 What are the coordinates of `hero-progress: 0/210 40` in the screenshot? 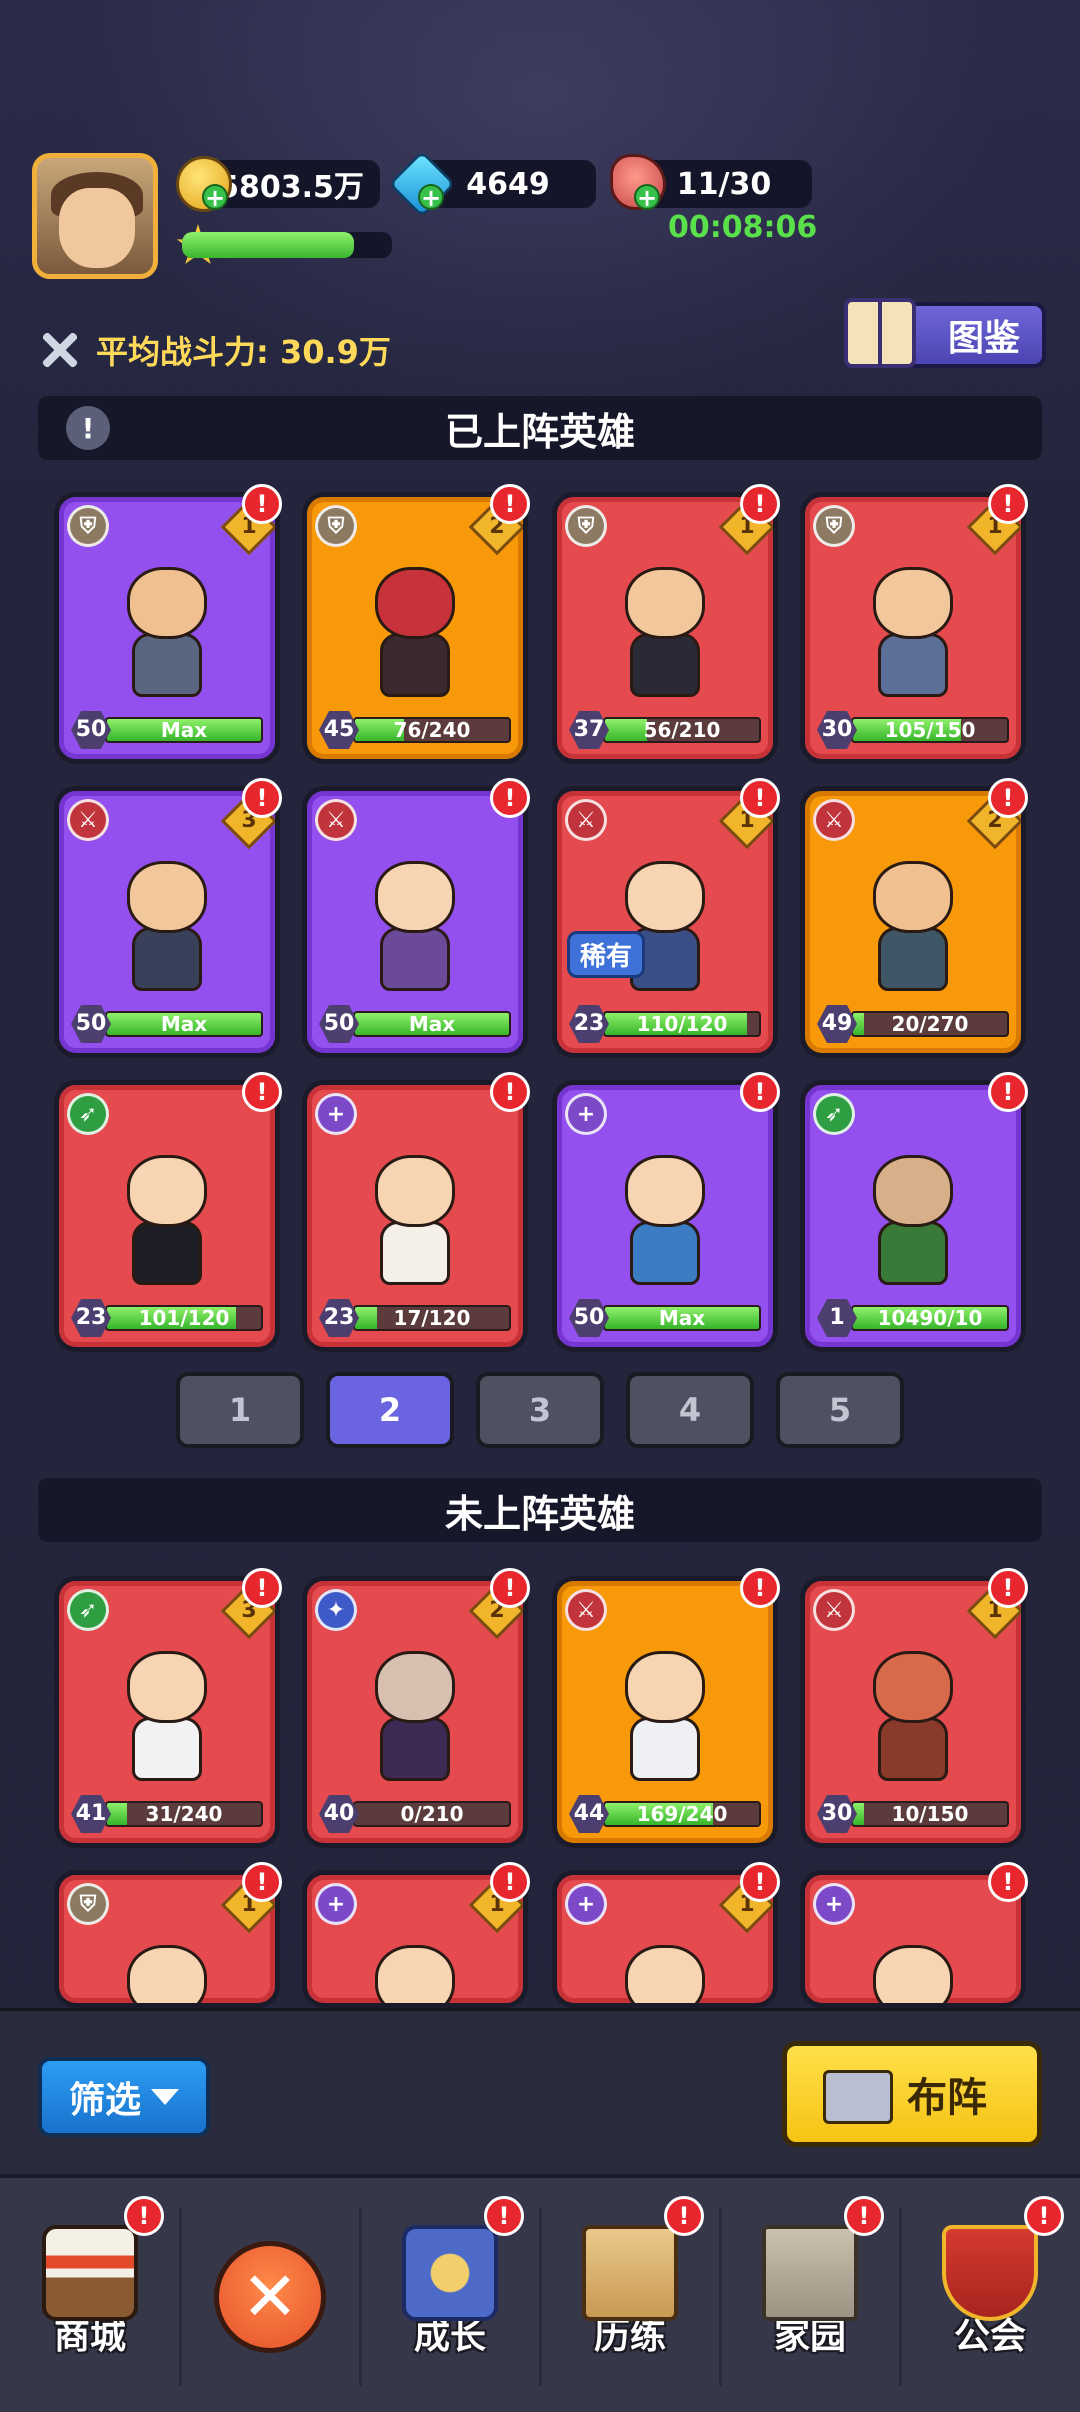 It's located at (417, 1814).